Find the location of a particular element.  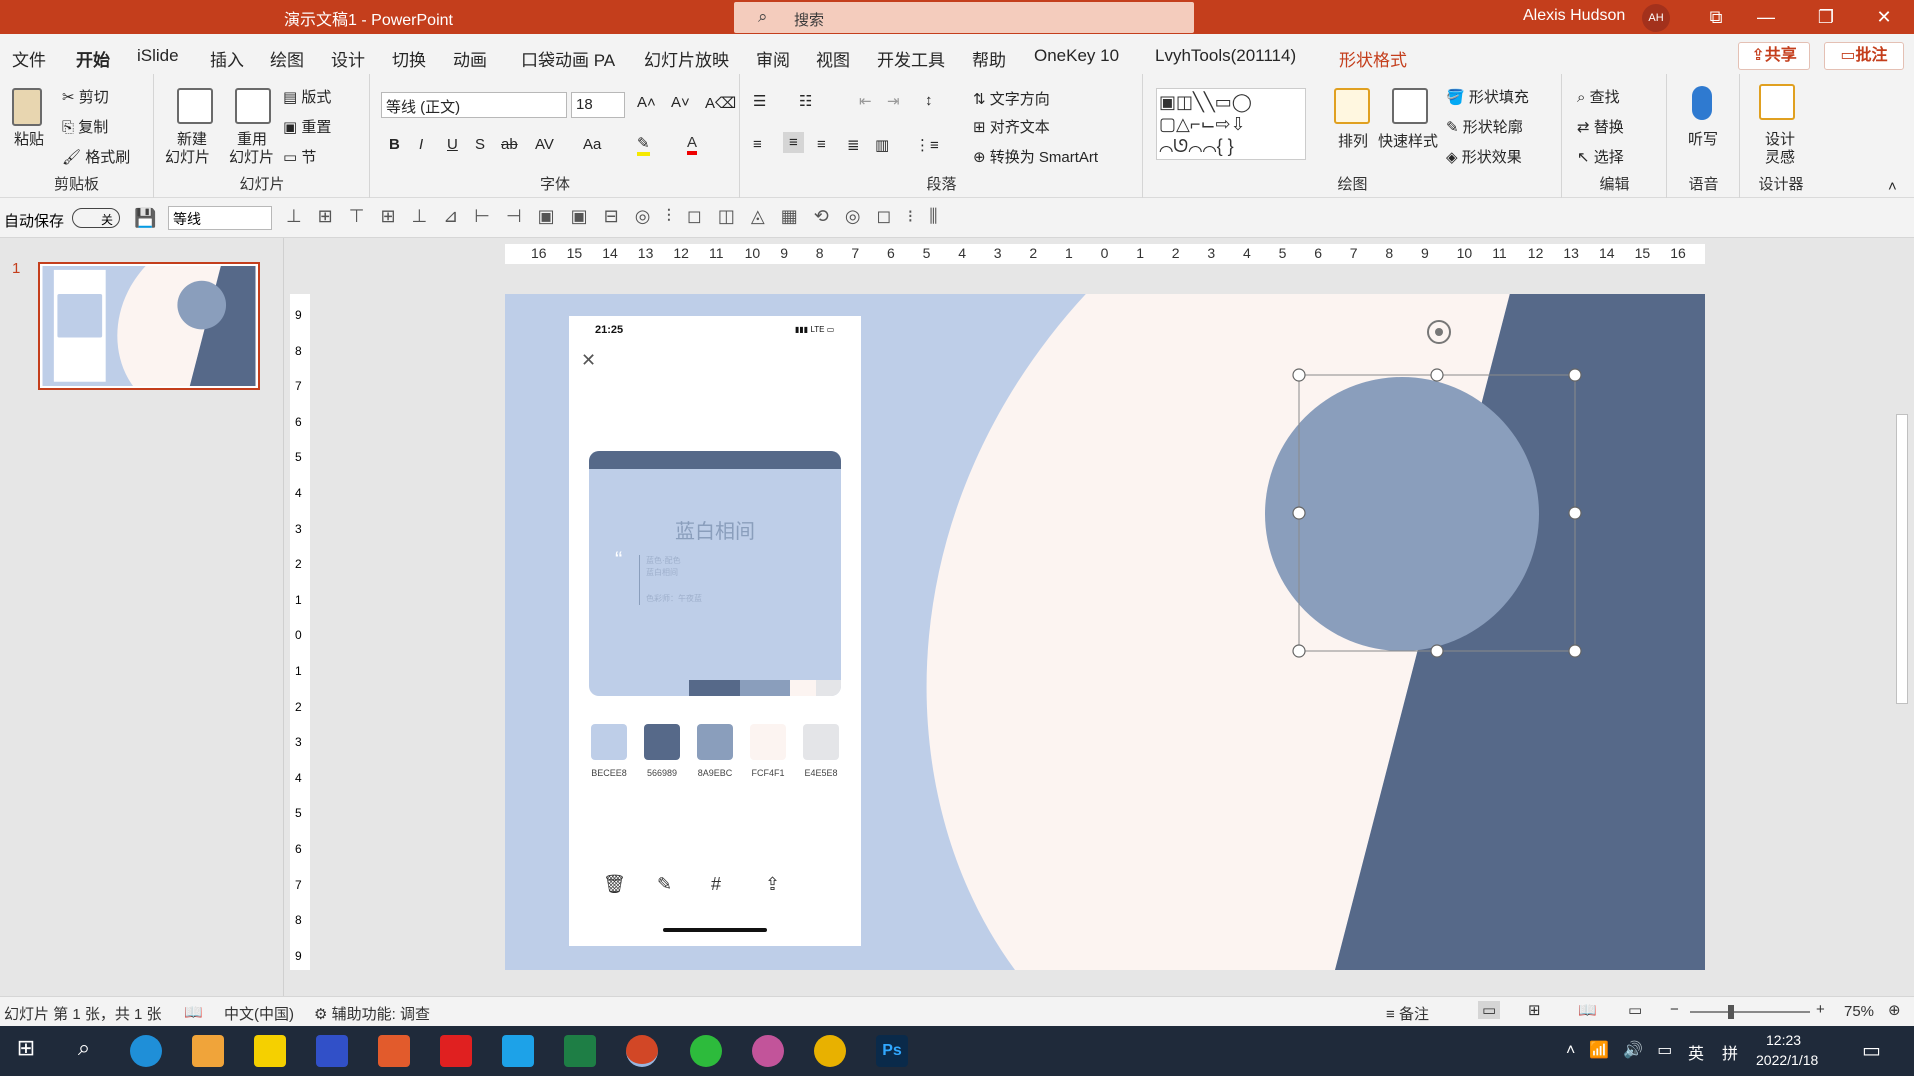

underline-icon: U is located at coordinates (452, 144).